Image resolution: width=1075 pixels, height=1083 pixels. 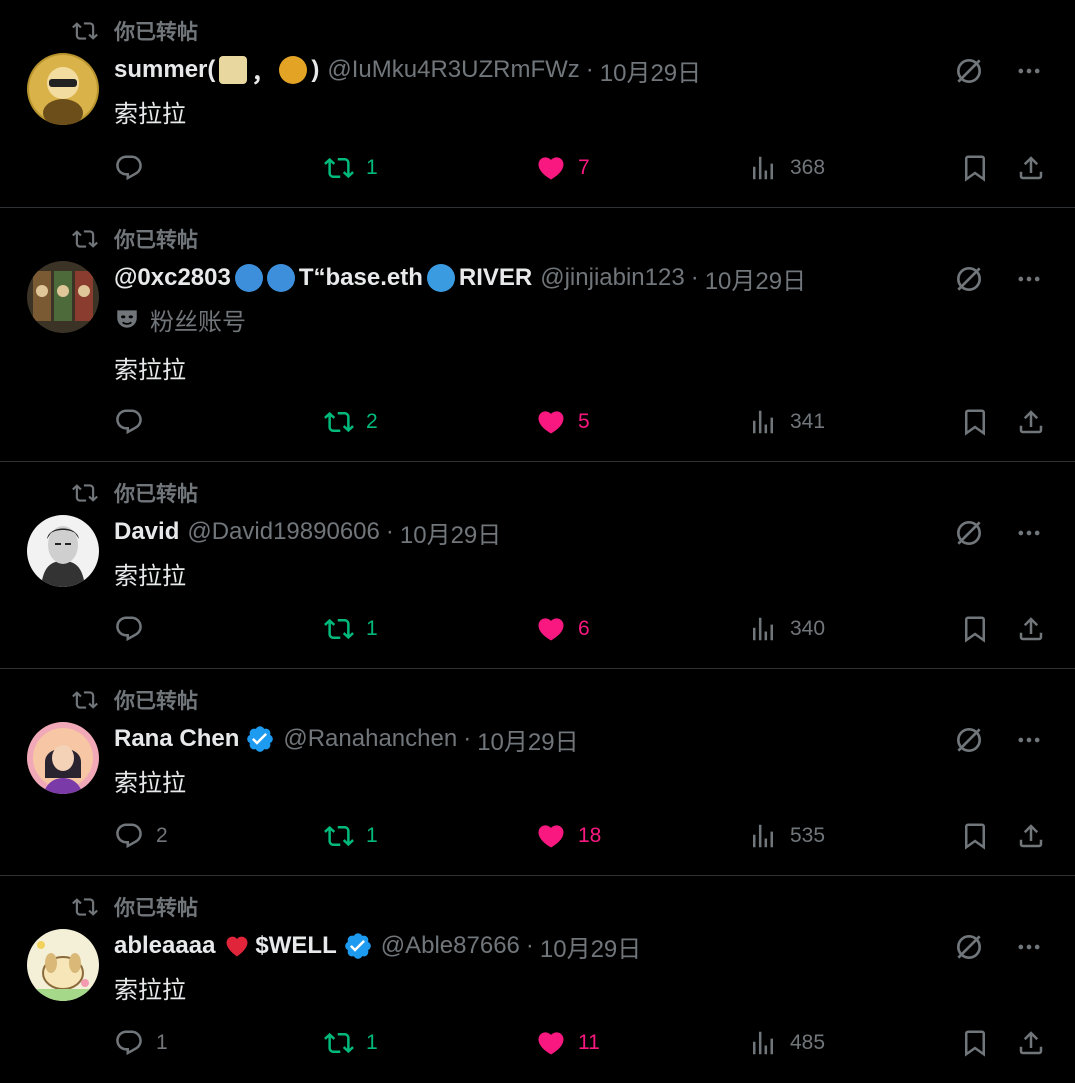 I want to click on repost-button: 2, so click(x=351, y=422).